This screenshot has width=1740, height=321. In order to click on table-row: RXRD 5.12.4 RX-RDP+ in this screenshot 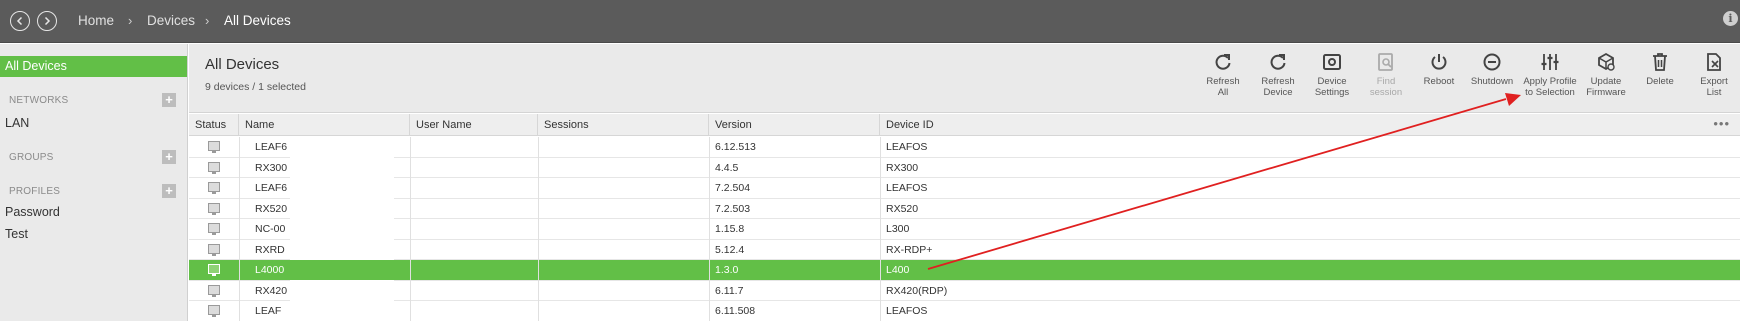, I will do `click(964, 250)`.